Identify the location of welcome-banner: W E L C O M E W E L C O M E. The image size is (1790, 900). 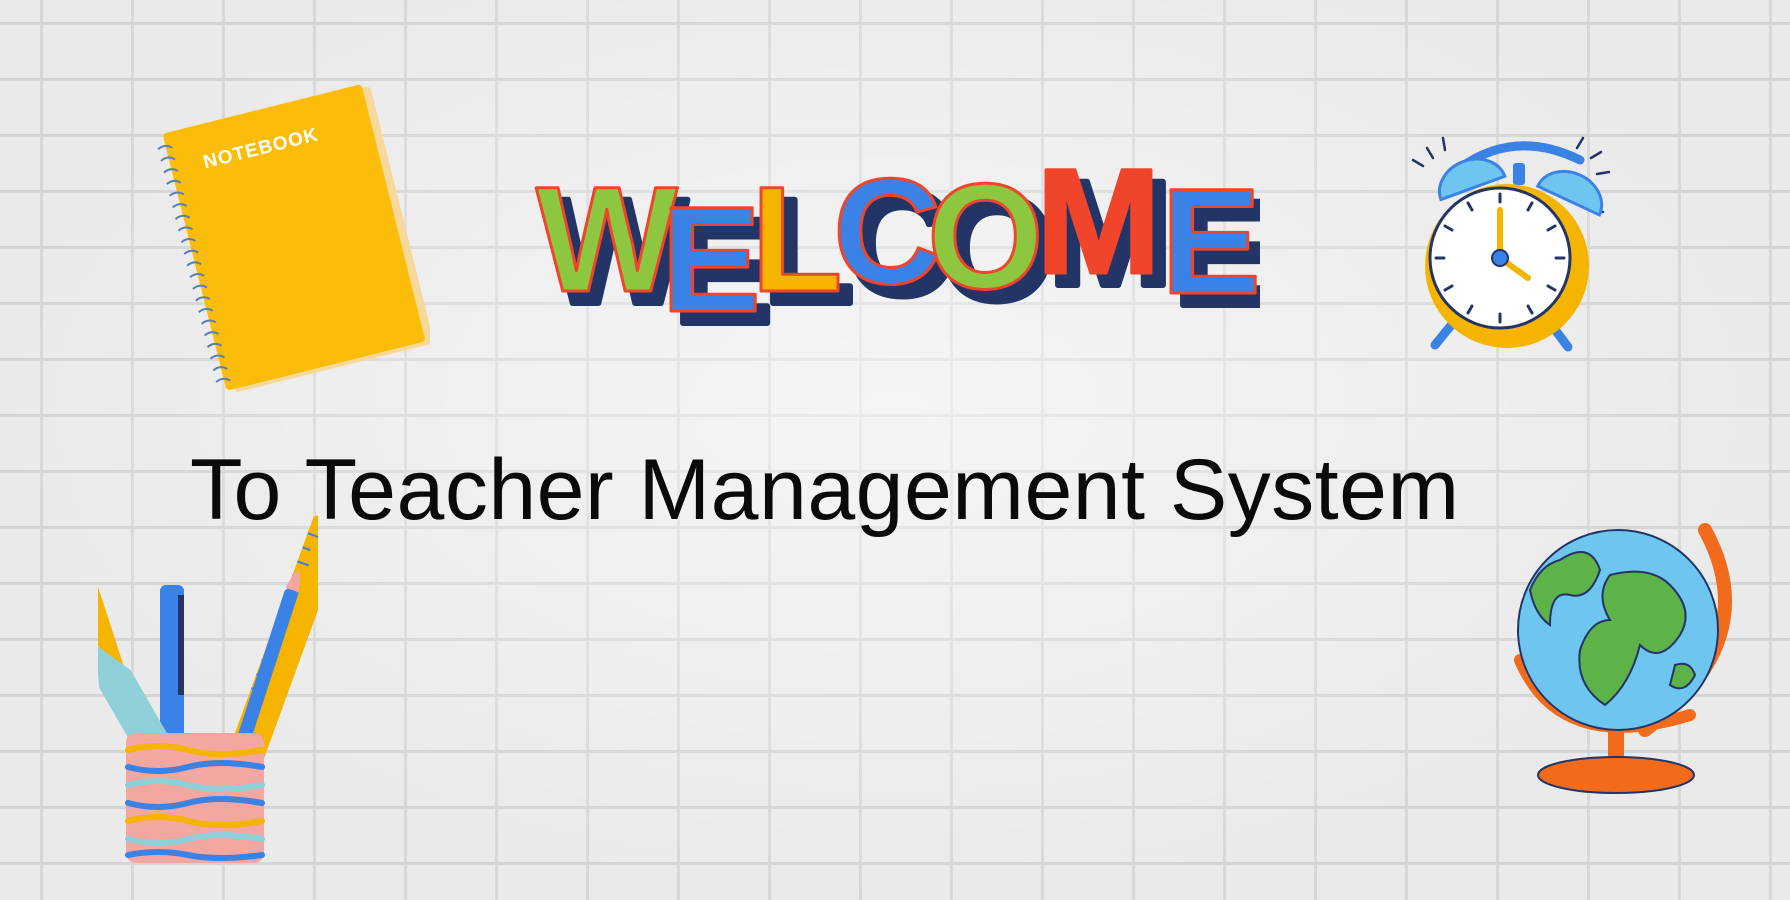
(898, 241).